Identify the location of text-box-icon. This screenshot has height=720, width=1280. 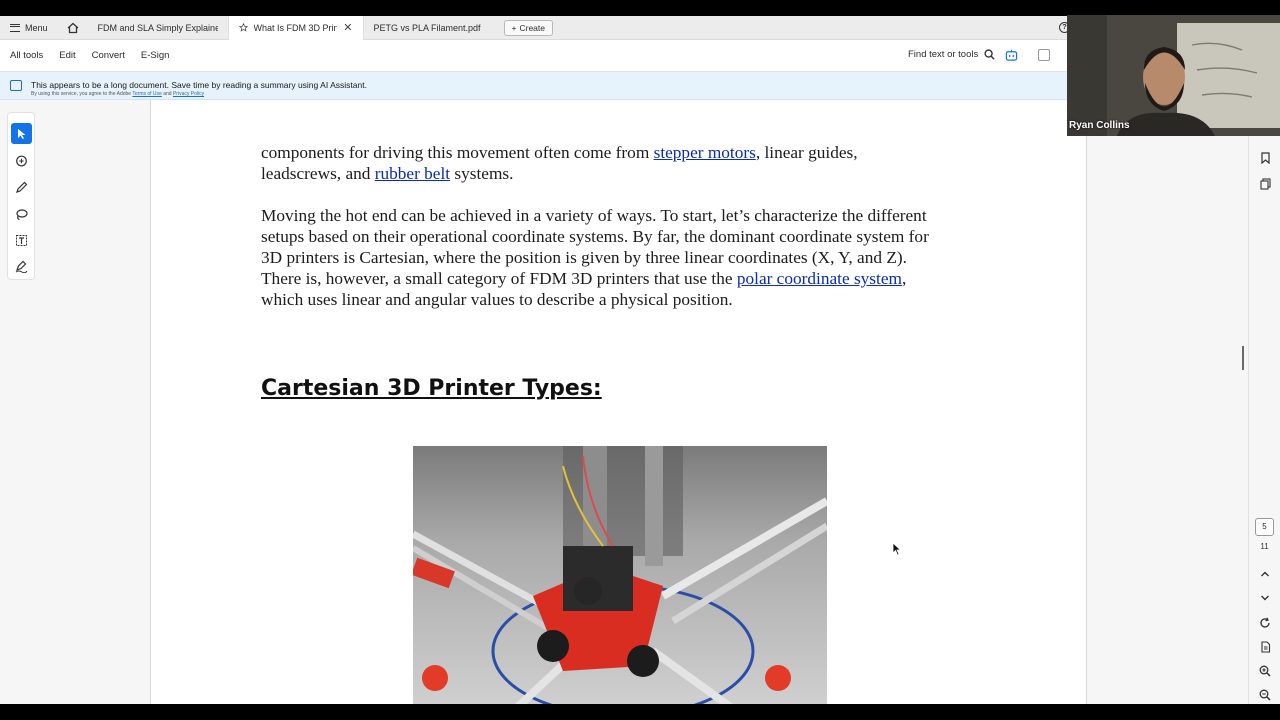
(21, 240).